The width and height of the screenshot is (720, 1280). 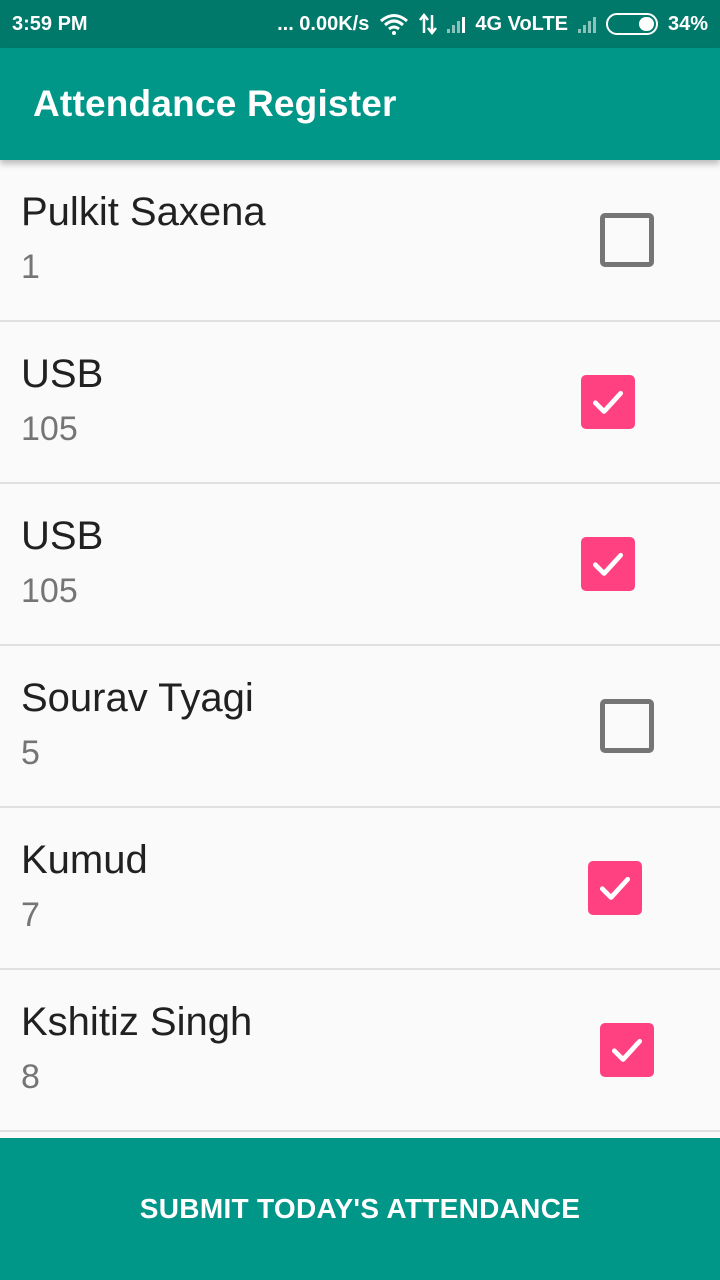 I want to click on status-icons: ... 0.00K/s 4G VoLTE 34%, so click(x=492, y=24).